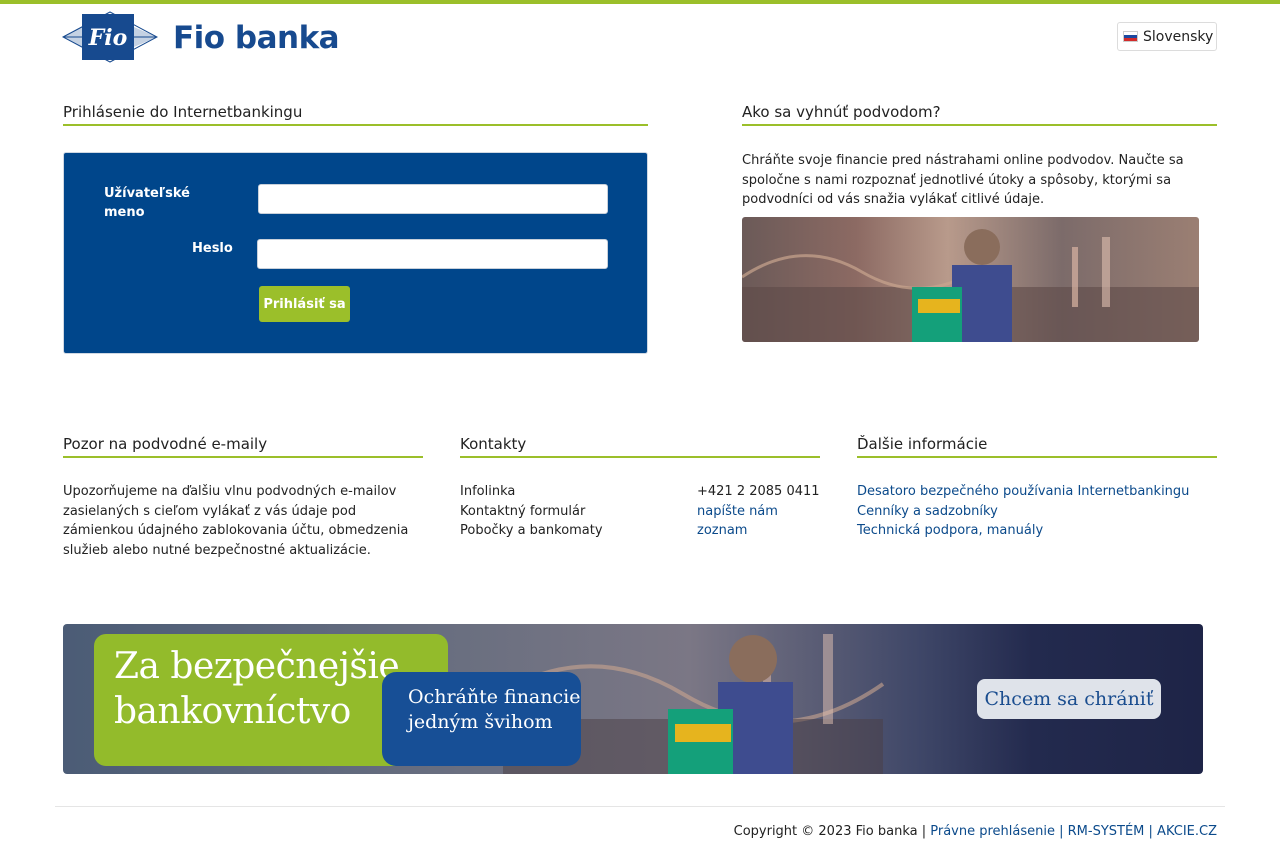 This screenshot has height=843, width=1280. What do you see at coordinates (759, 512) in the screenshot?
I see `contact-form-link: napíšte nám` at bounding box center [759, 512].